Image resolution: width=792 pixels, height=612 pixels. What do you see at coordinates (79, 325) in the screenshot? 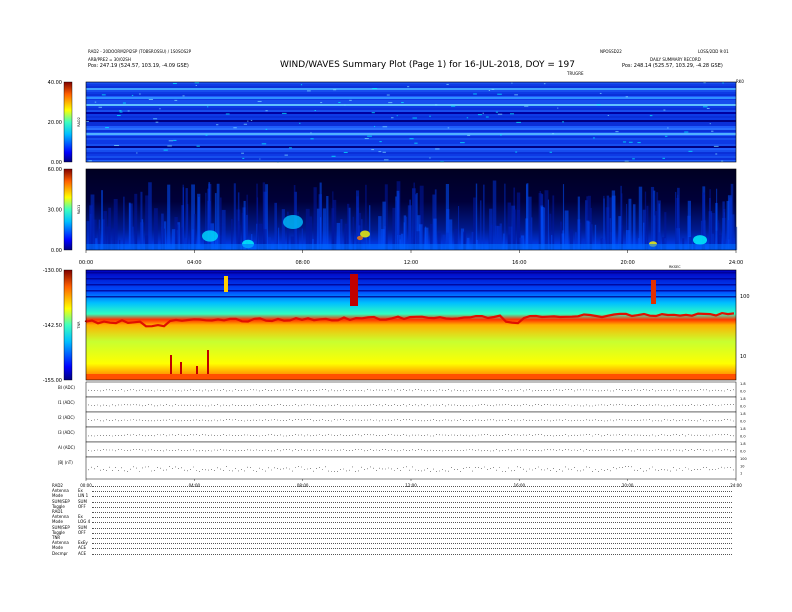
I see `panel-ylabel: TNR` at bounding box center [79, 325].